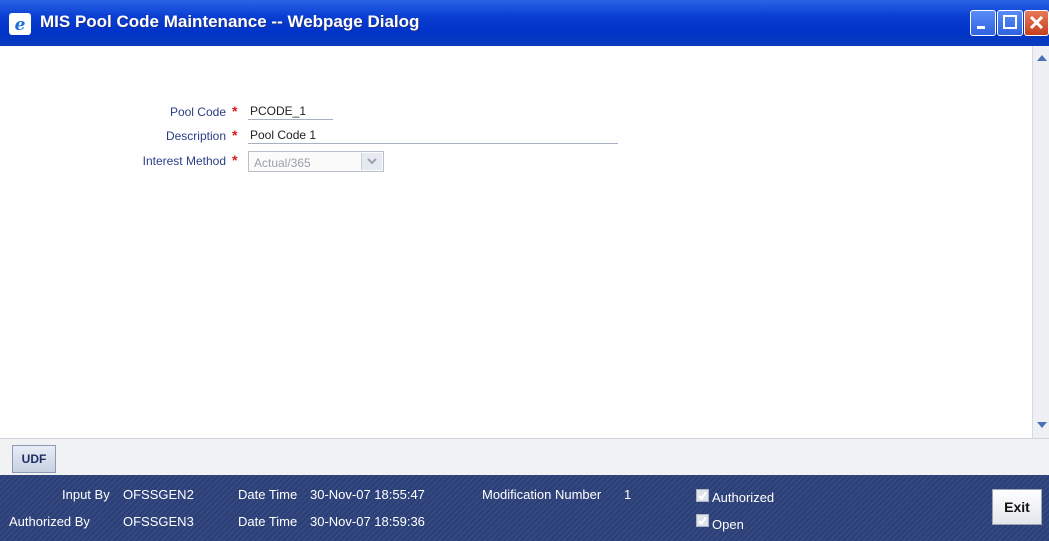  I want to click on interest-method-select: Actual/365, so click(316, 161).